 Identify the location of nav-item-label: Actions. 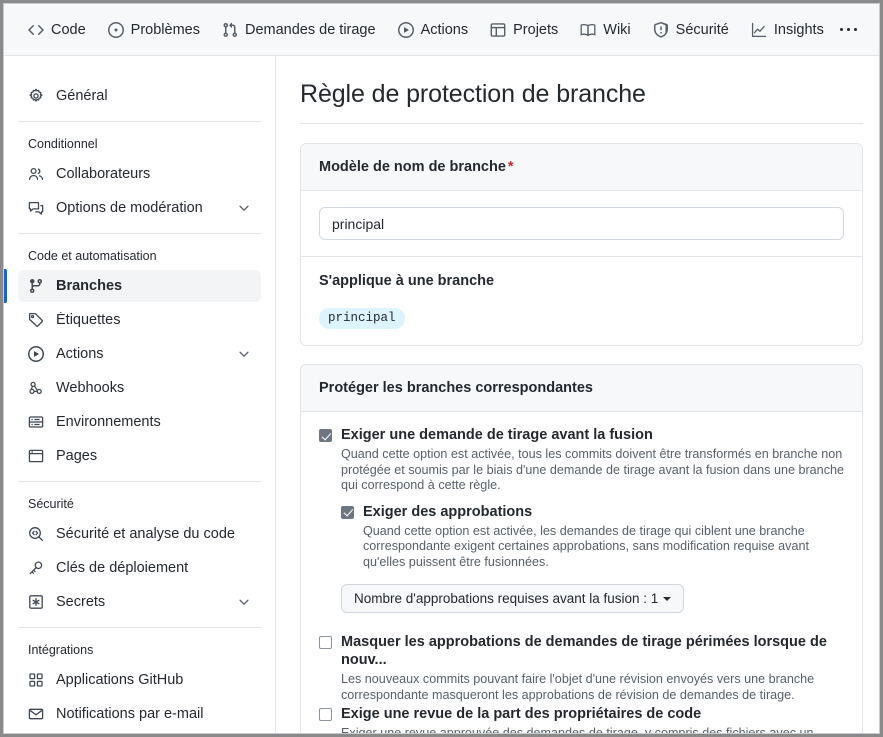
(444, 29).